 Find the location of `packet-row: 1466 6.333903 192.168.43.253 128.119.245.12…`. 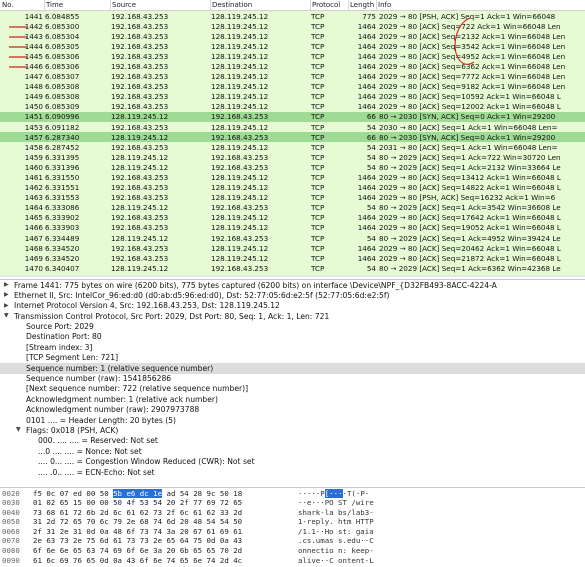

packet-row: 1466 6.333903 192.168.43.253 128.119.245.12… is located at coordinates (292, 228).